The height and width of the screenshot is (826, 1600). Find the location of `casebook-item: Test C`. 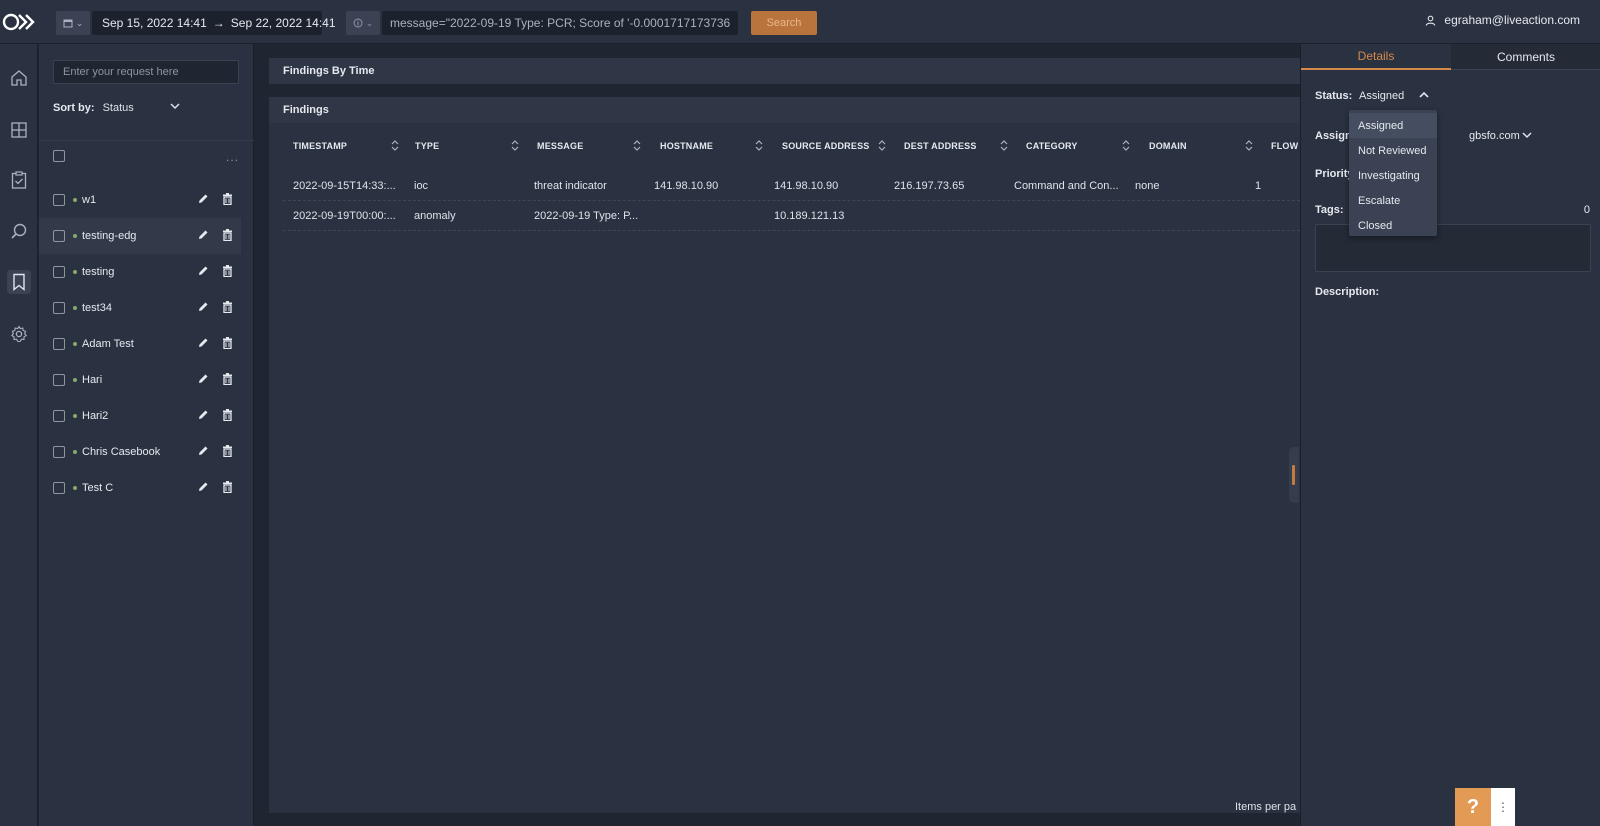

casebook-item: Test C is located at coordinates (146, 488).